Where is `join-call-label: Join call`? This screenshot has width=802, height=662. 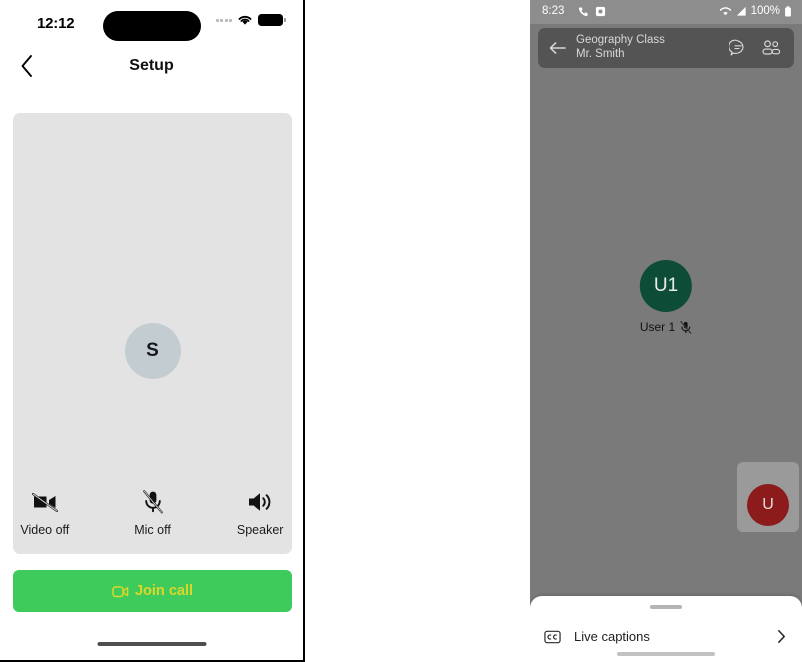
join-call-label: Join call is located at coordinates (164, 591).